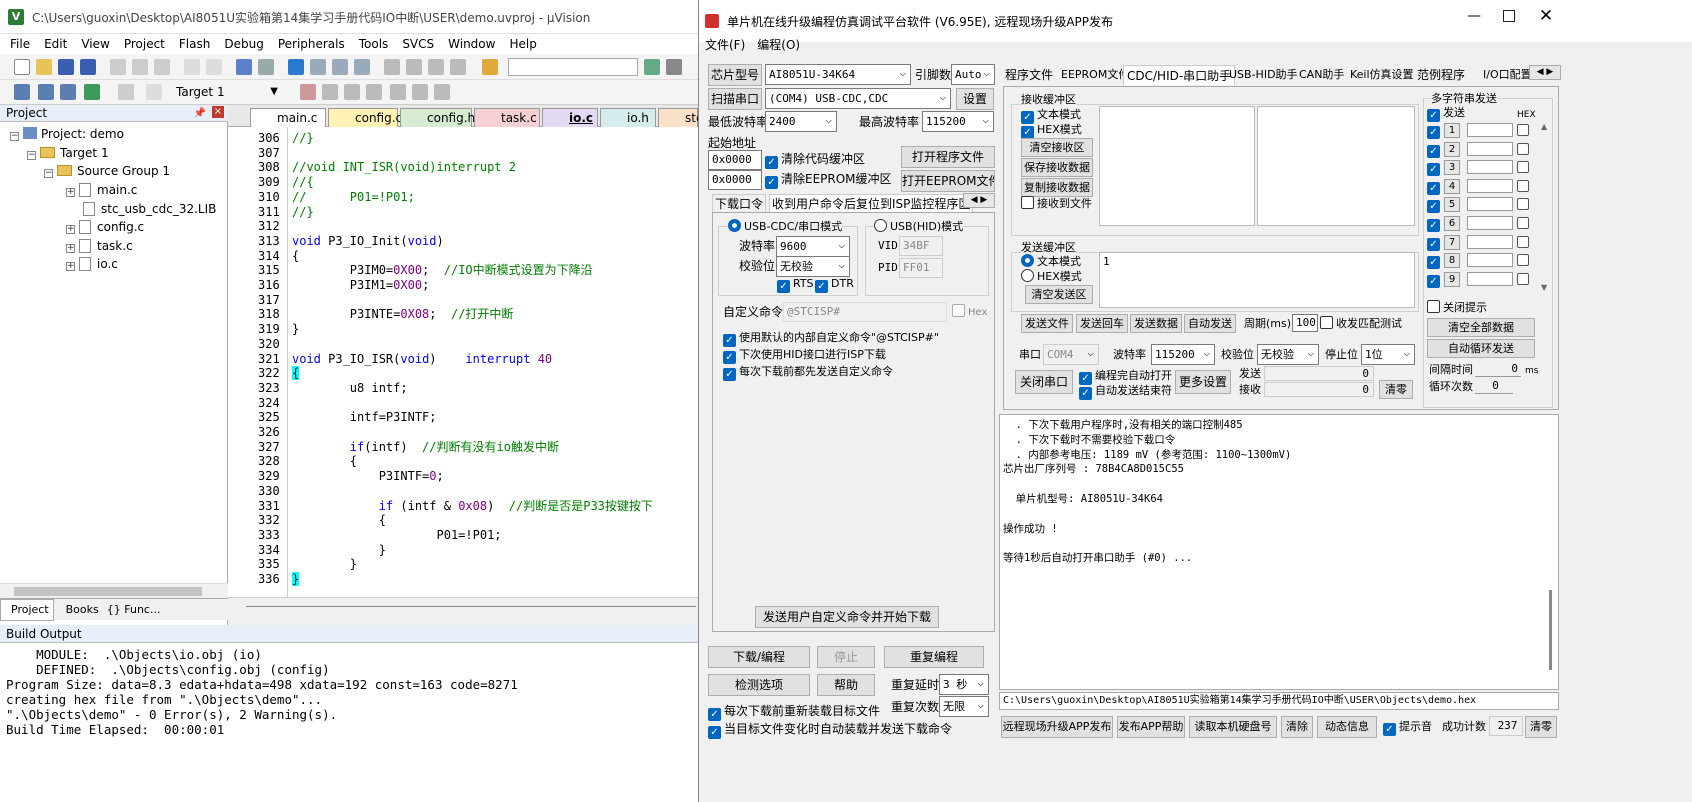  Describe the element at coordinates (831, 338) in the screenshot. I see `default-cmd-checkbox: ✓ 使用默认的内部自定义命令"@STCISP#"` at that location.